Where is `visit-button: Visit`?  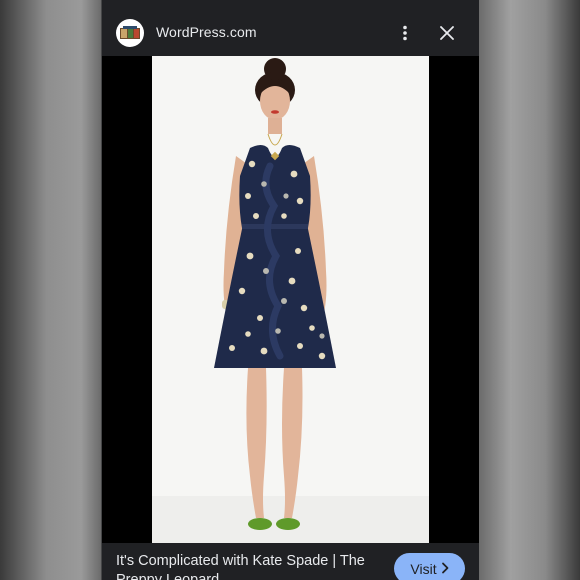
visit-button: Visit is located at coordinates (429, 566).